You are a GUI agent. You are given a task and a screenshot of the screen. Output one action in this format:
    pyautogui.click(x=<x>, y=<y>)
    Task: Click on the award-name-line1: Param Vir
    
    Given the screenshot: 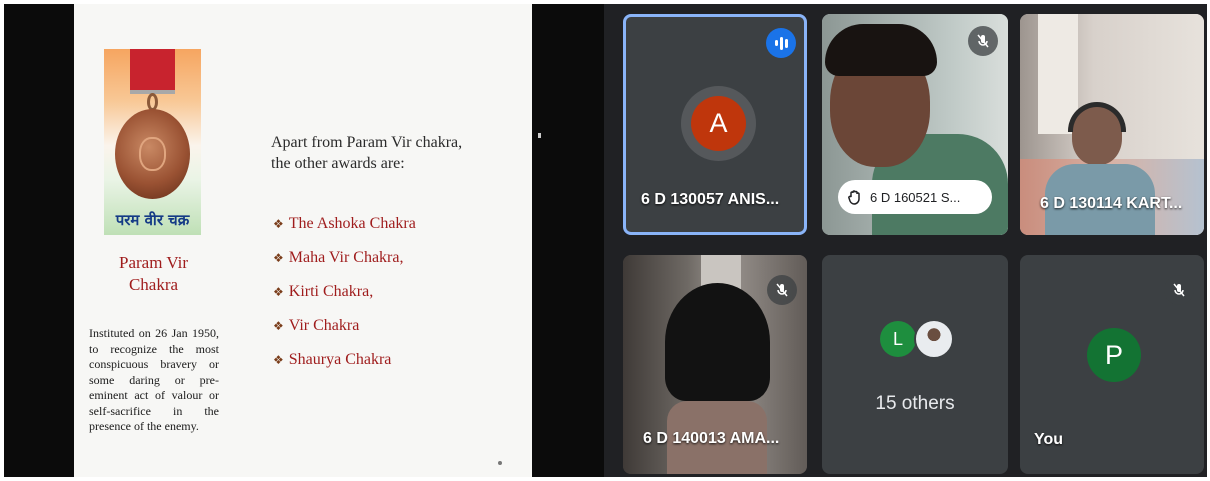 What is the action you would take?
    pyautogui.click(x=153, y=262)
    